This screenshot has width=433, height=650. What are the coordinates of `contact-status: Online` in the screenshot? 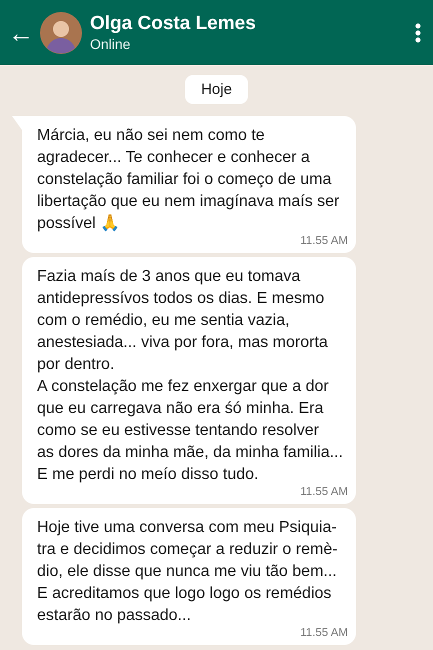 It's located at (111, 44).